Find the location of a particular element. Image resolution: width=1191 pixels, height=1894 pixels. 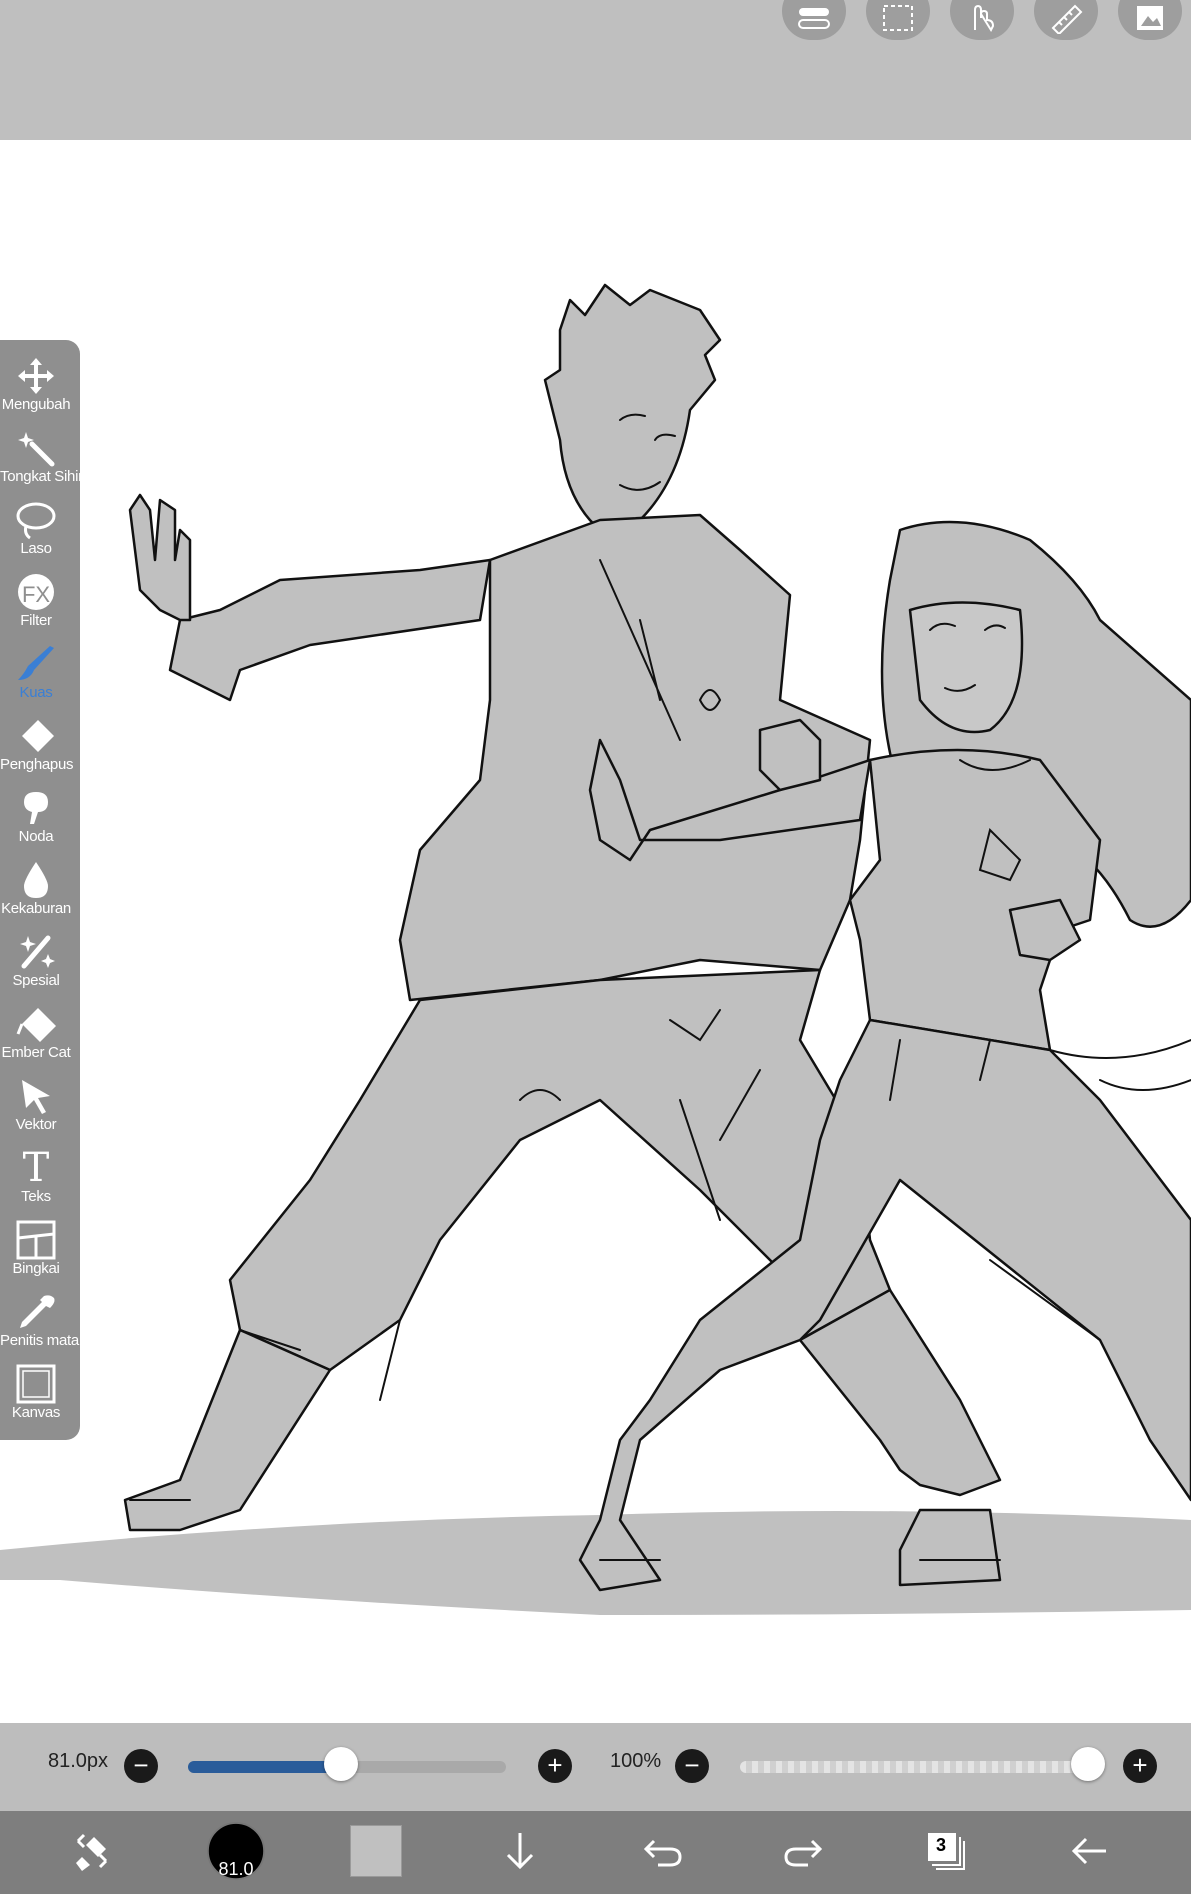

undo-button is located at coordinates (662, 1851).